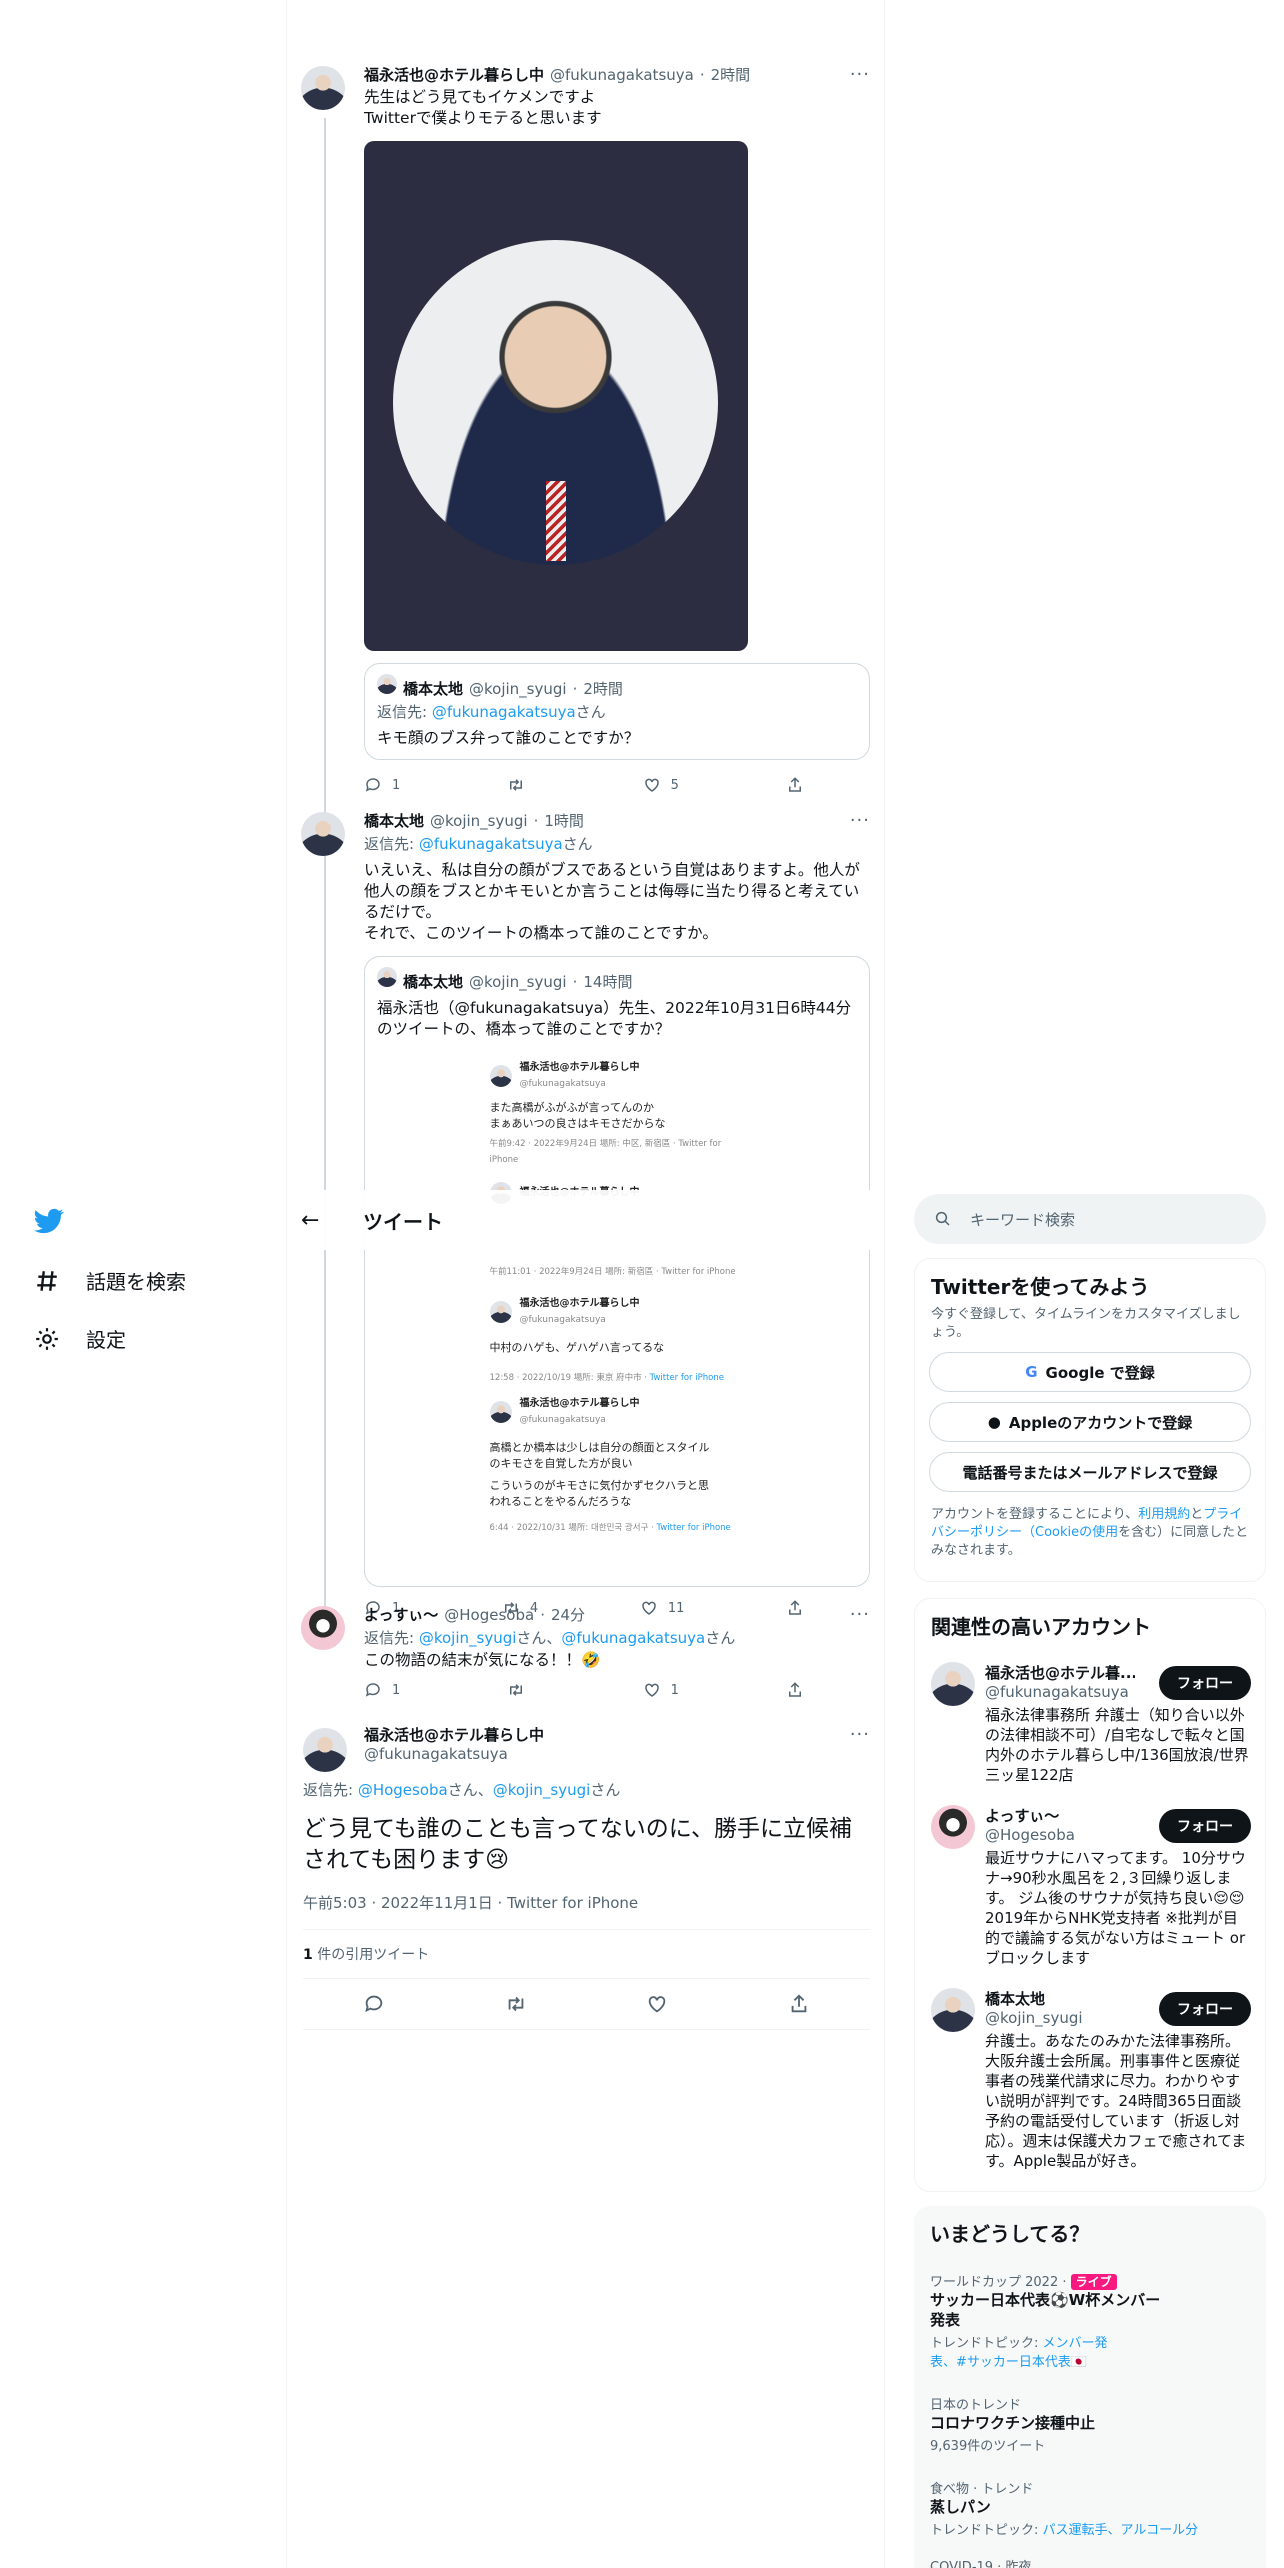 The image size is (1284, 2568). Describe the element at coordinates (1040, 1287) in the screenshot. I see `signup-title: Twitterを使ってみよう` at that location.